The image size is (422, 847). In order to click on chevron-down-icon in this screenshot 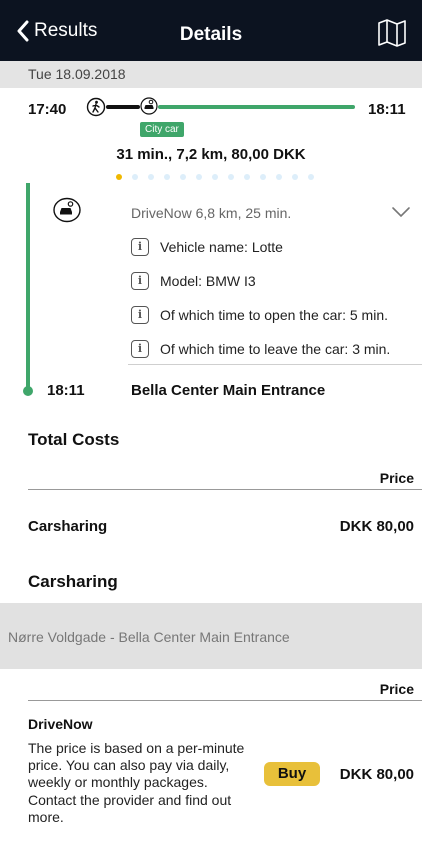, I will do `click(401, 212)`.